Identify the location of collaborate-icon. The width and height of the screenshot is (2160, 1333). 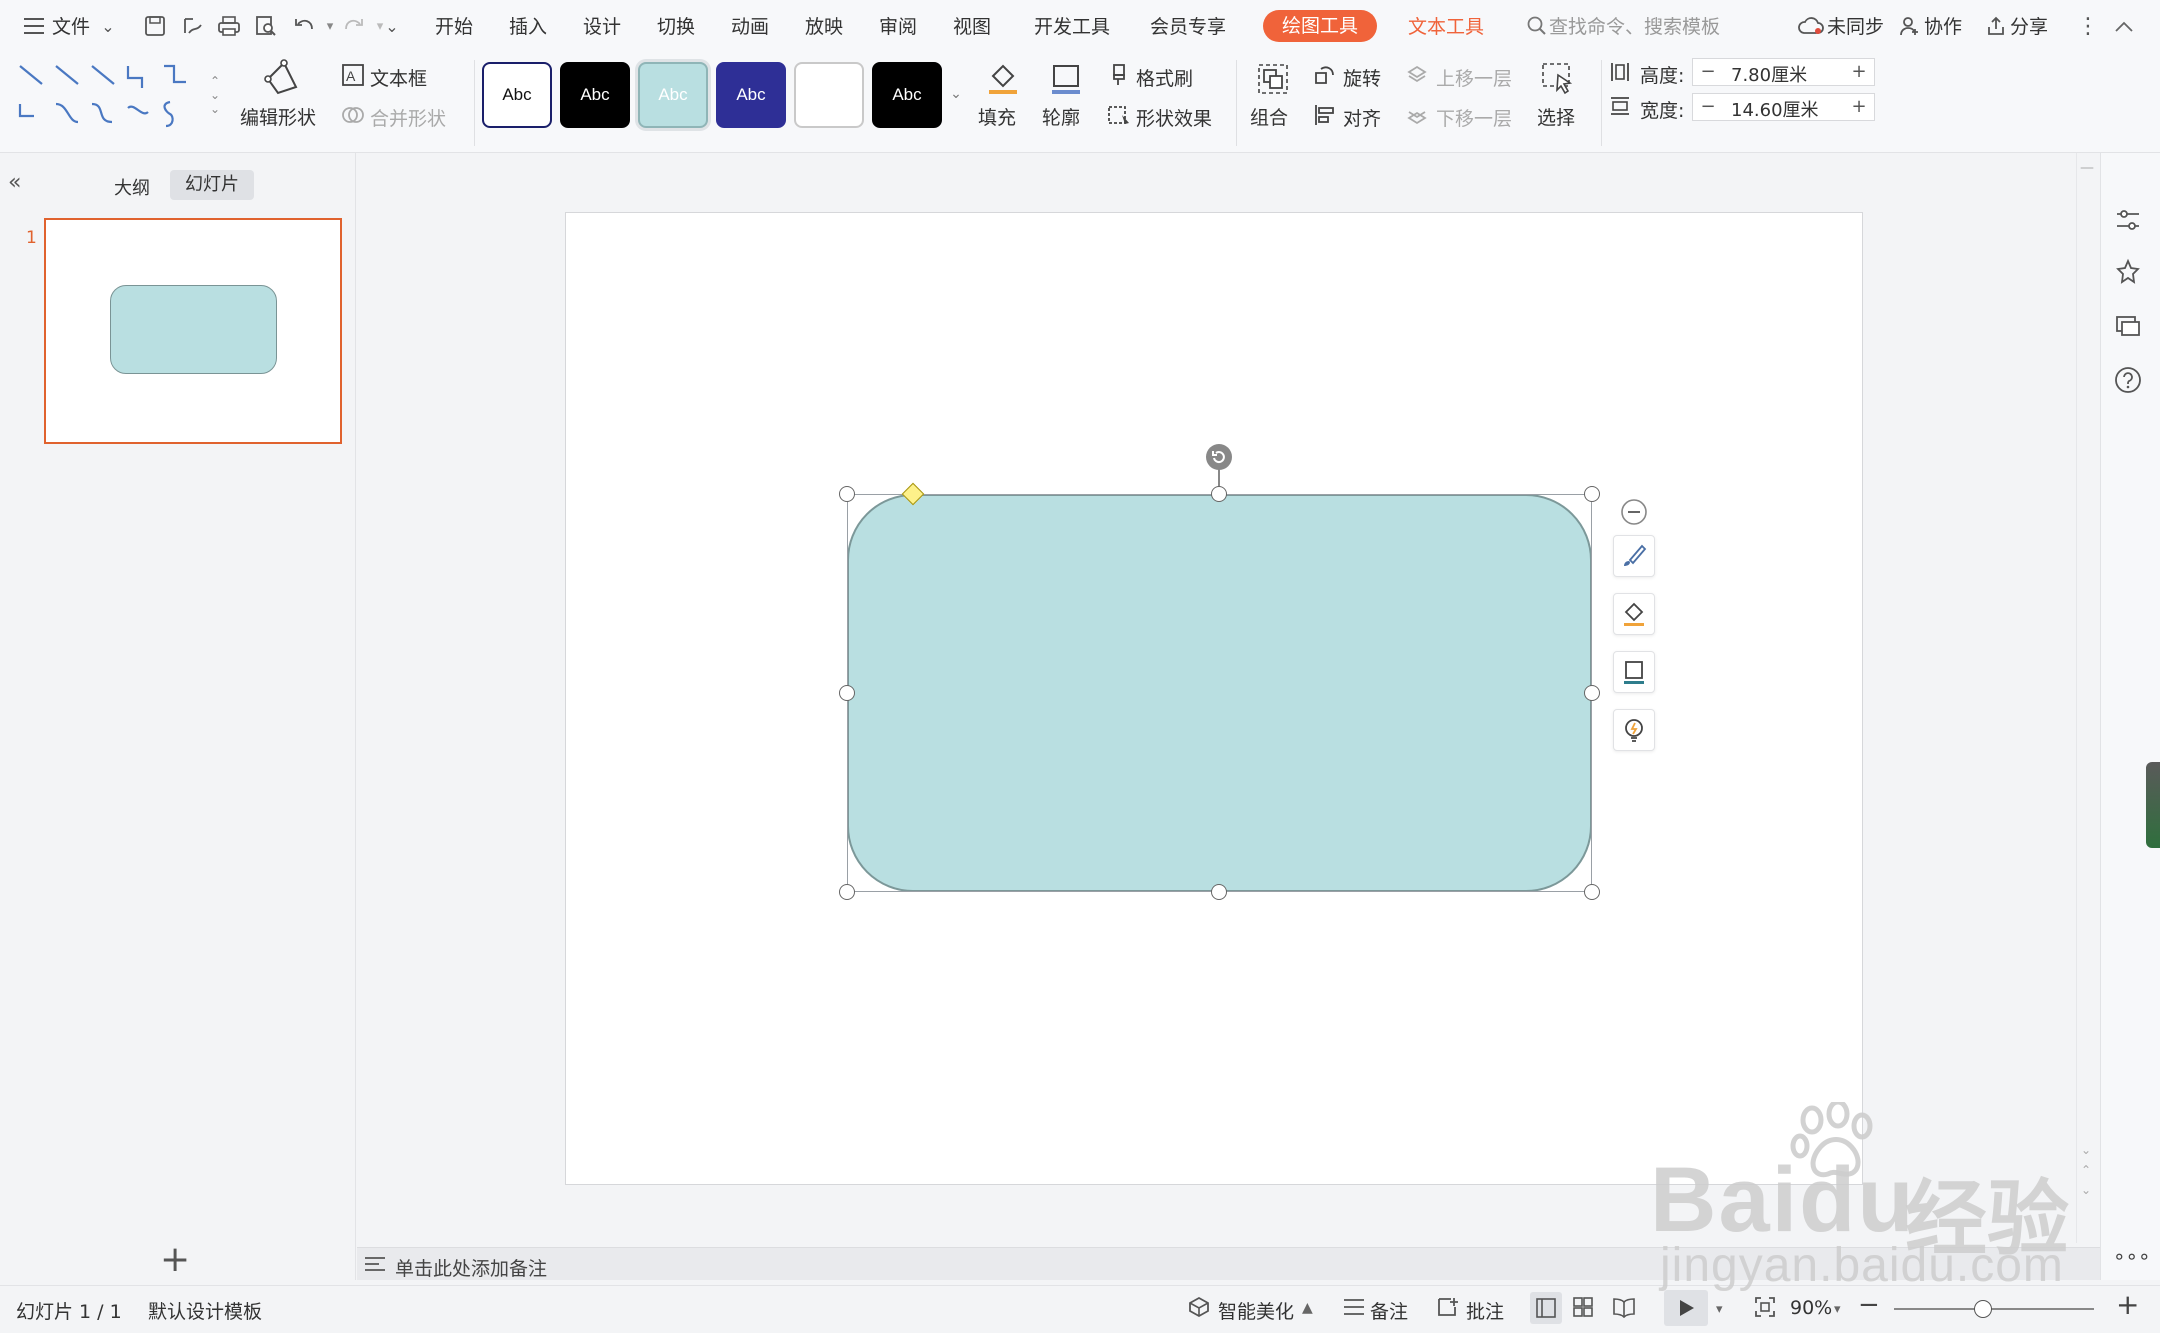
(1910, 26).